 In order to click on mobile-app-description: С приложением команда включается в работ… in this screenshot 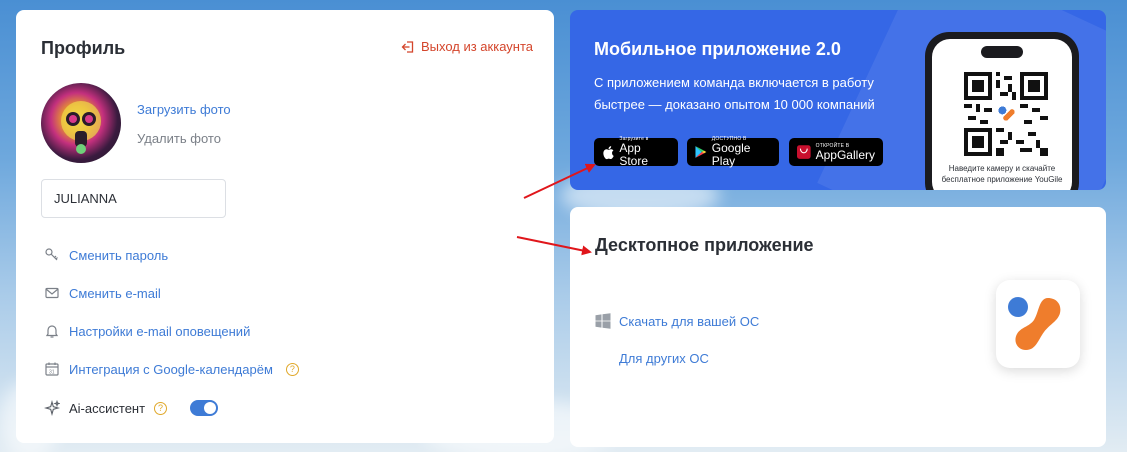, I will do `click(734, 93)`.